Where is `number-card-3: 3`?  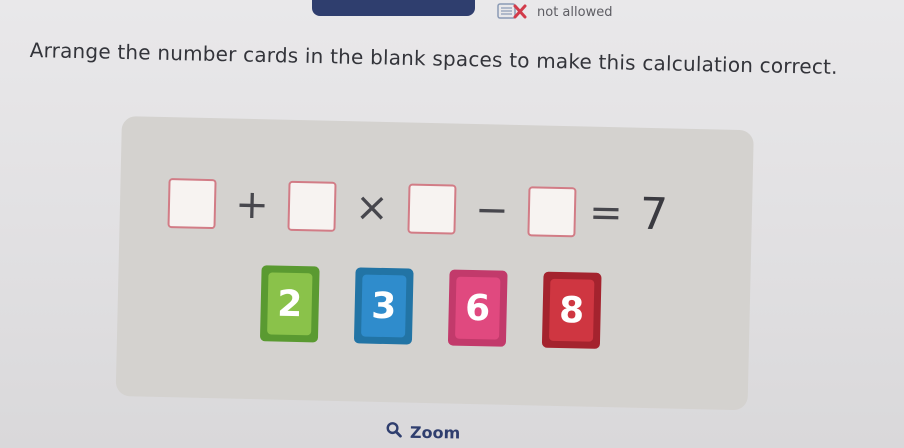 number-card-3: 3 is located at coordinates (383, 306).